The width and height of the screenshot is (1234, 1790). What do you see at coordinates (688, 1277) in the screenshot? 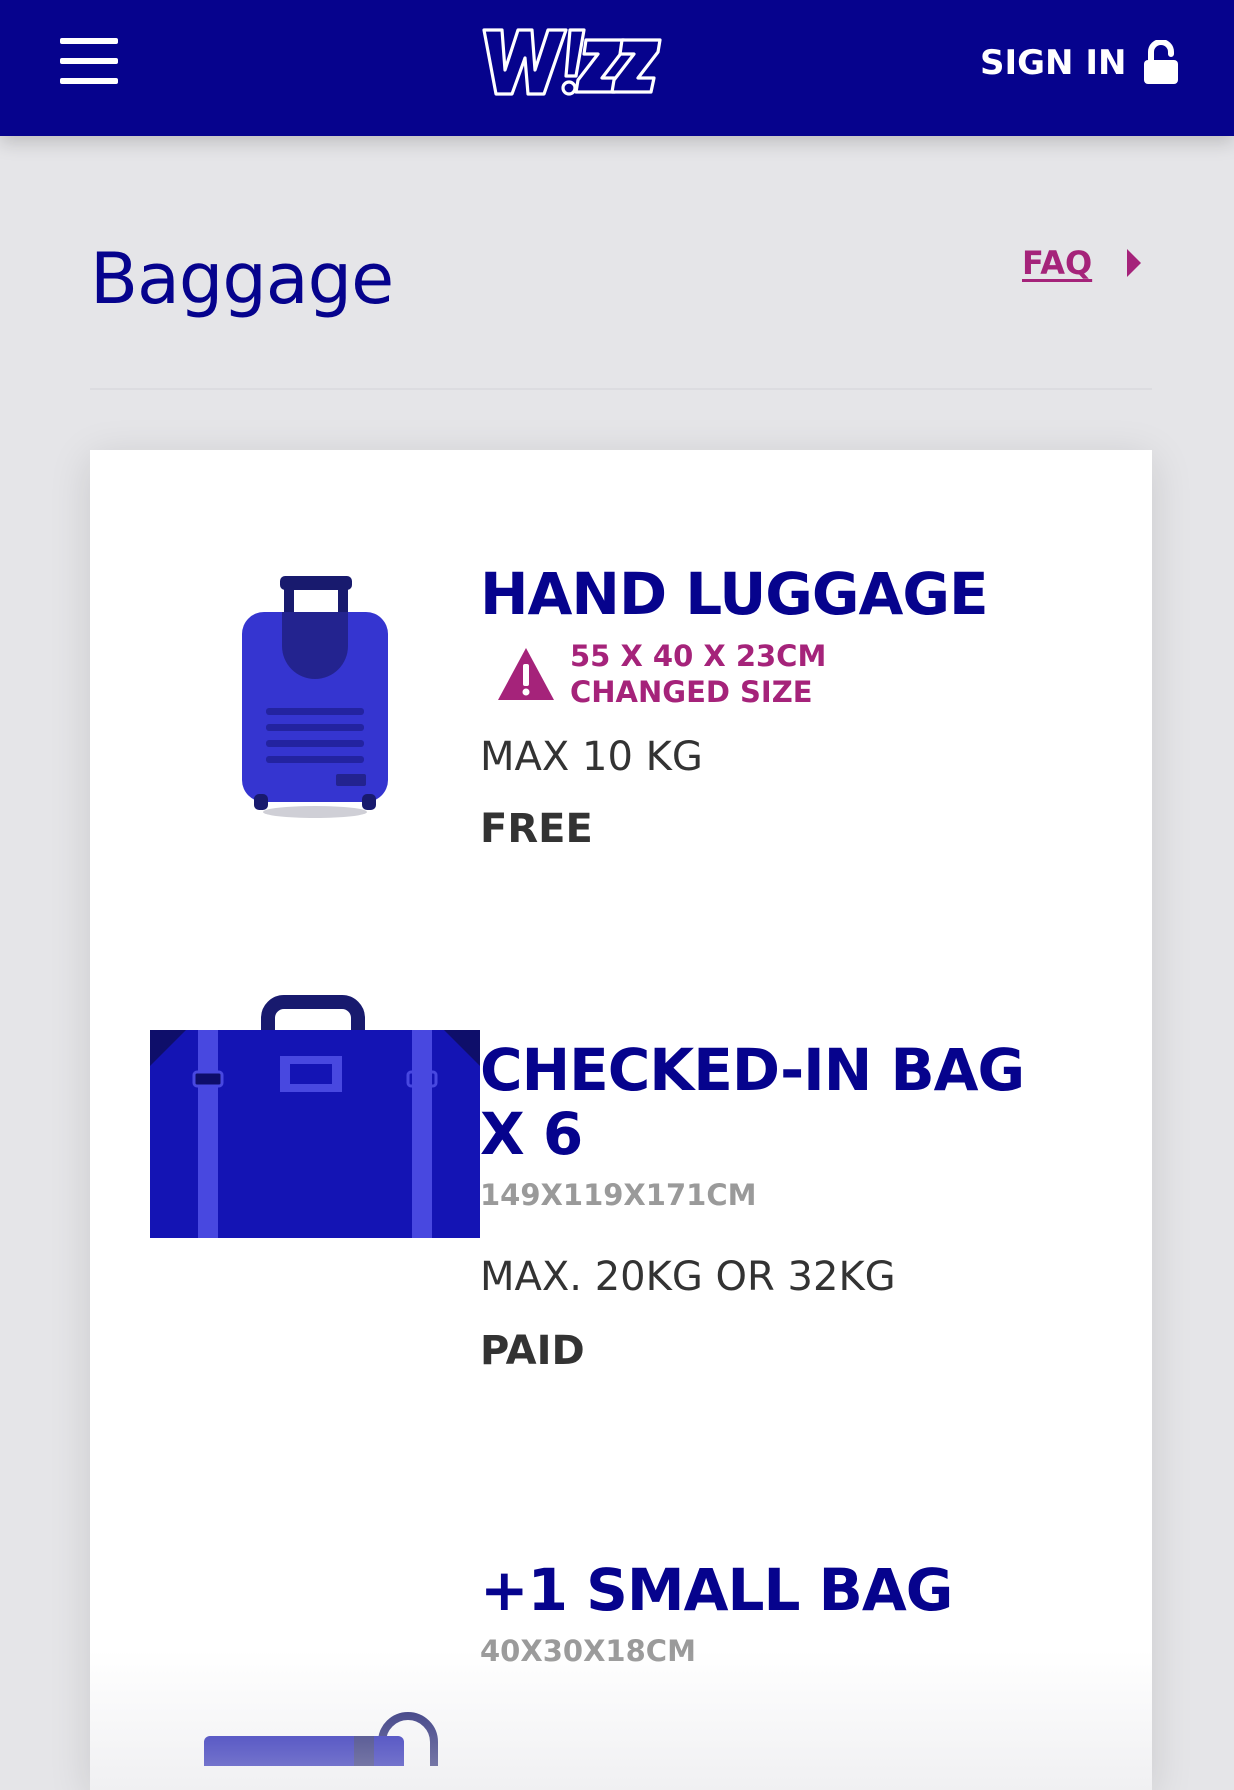
I see `checked-bag-weight: MAX. 20KG OR 32KG` at bounding box center [688, 1277].